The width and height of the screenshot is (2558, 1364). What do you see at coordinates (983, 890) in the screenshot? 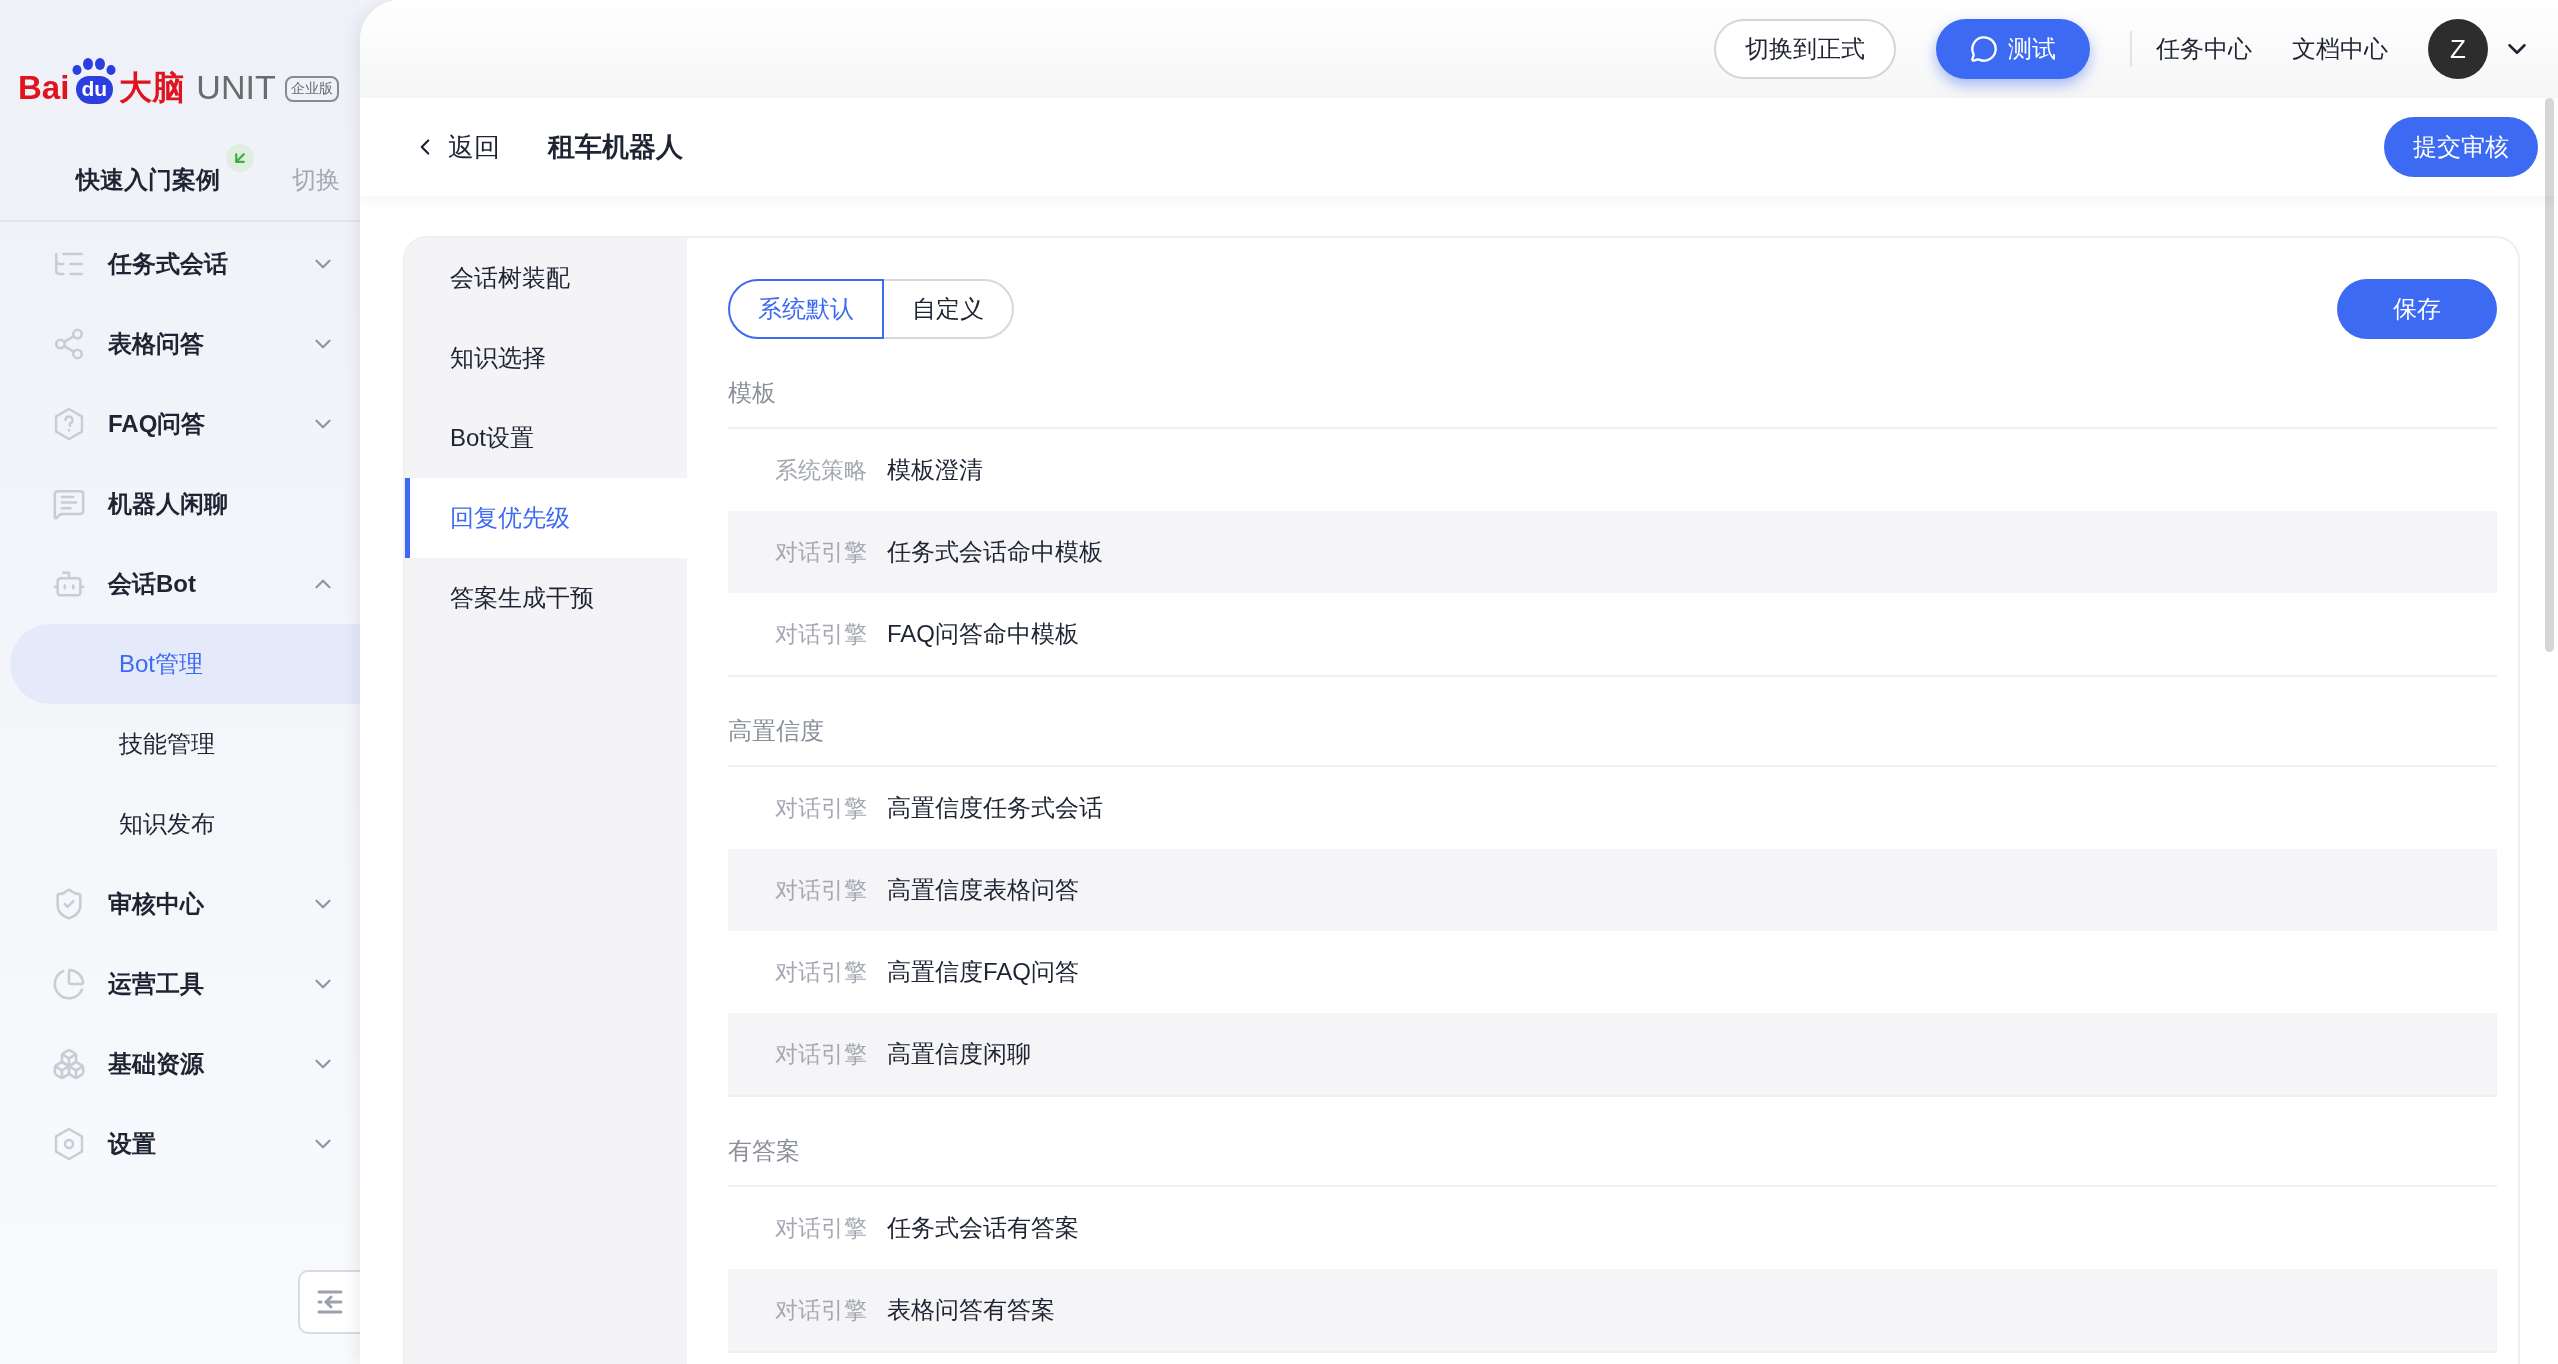
I see `row-value: 高置信度表格问答` at bounding box center [983, 890].